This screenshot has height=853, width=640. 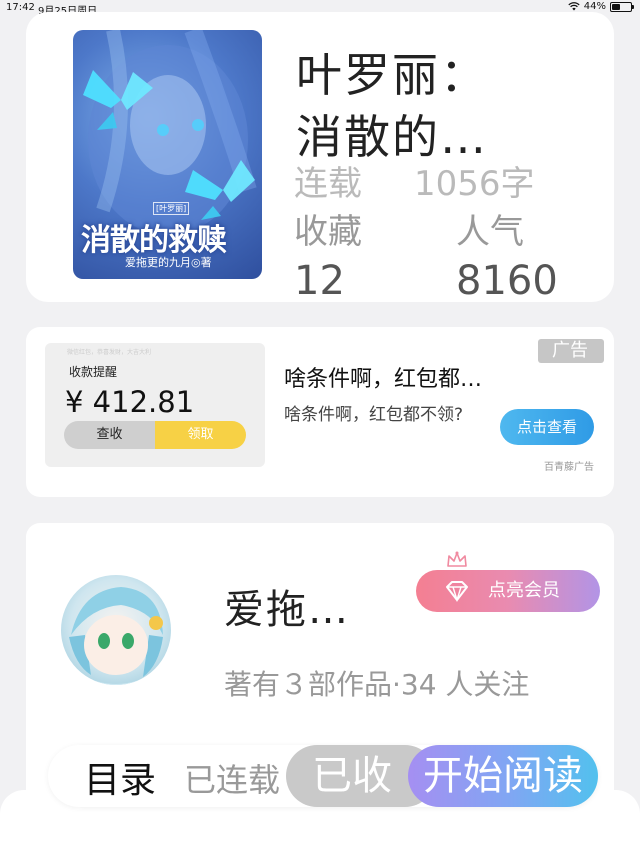 I want to click on battery-percent: 44%, so click(x=594, y=6).